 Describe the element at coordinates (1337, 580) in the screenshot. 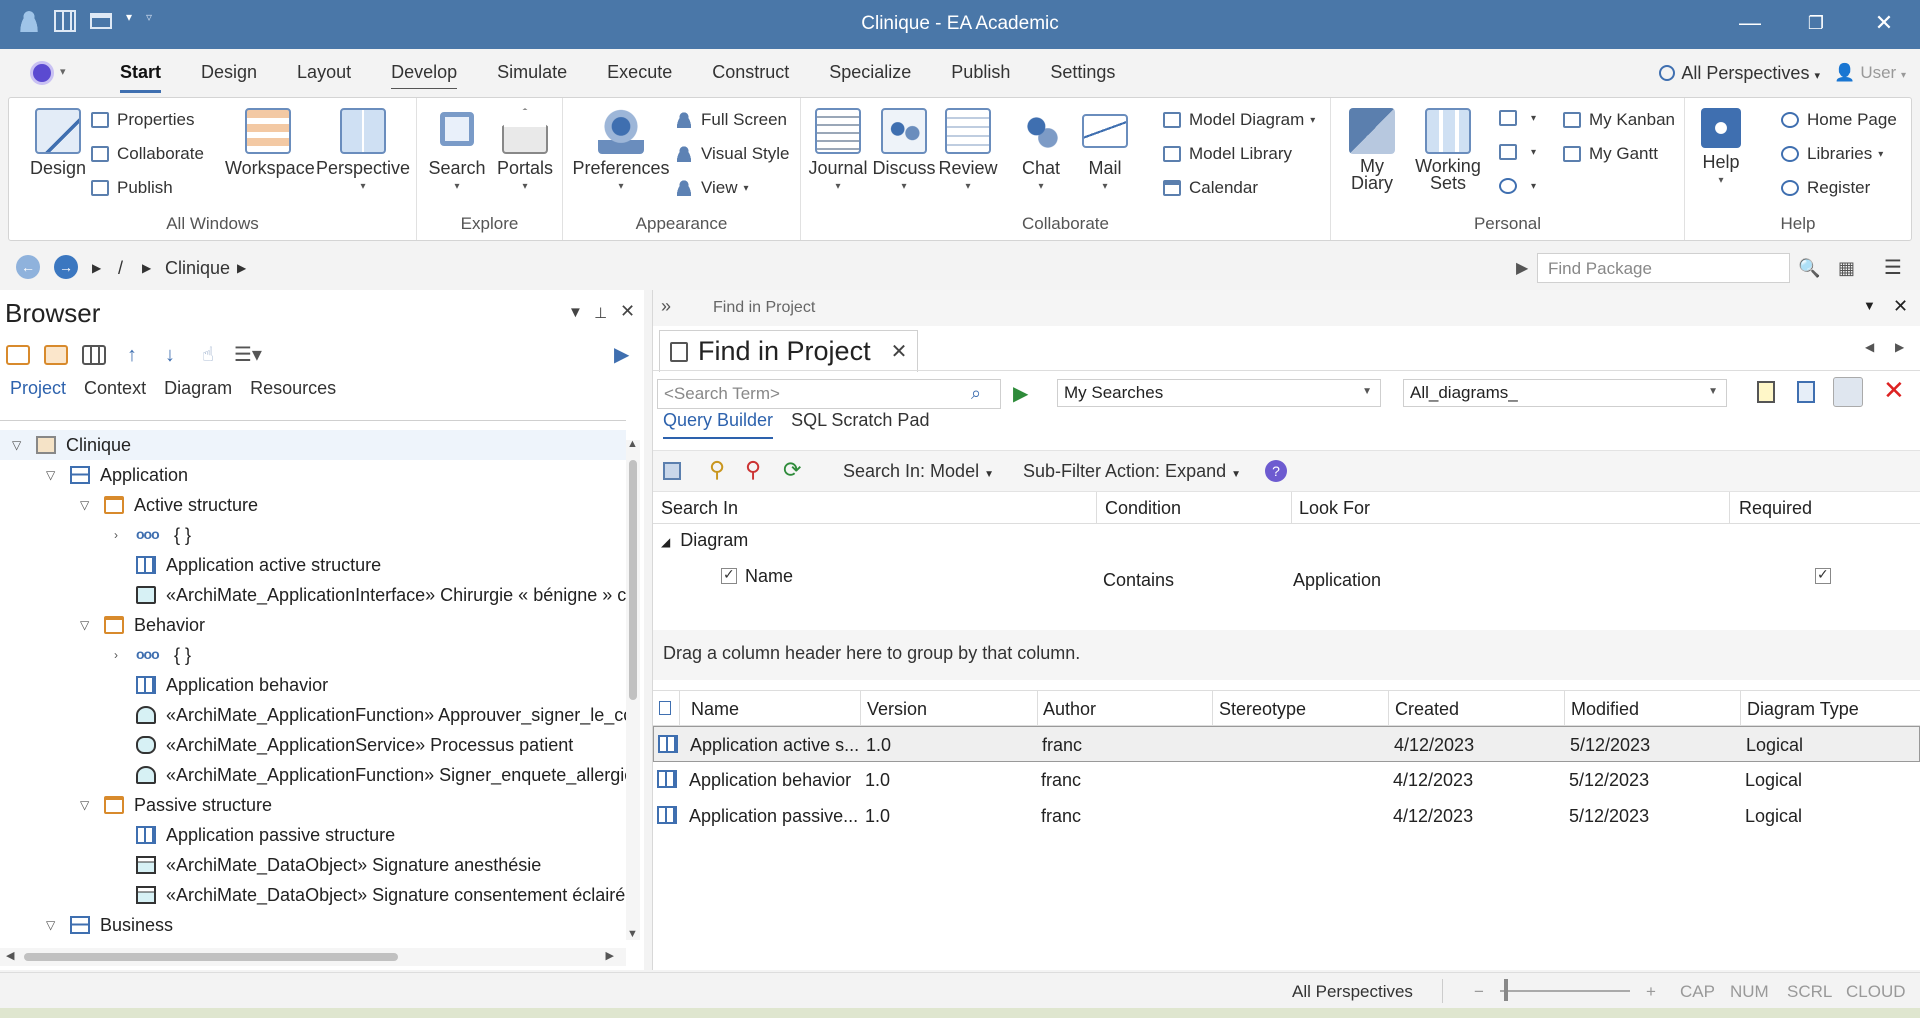

I see `query-look-for: Application` at that location.